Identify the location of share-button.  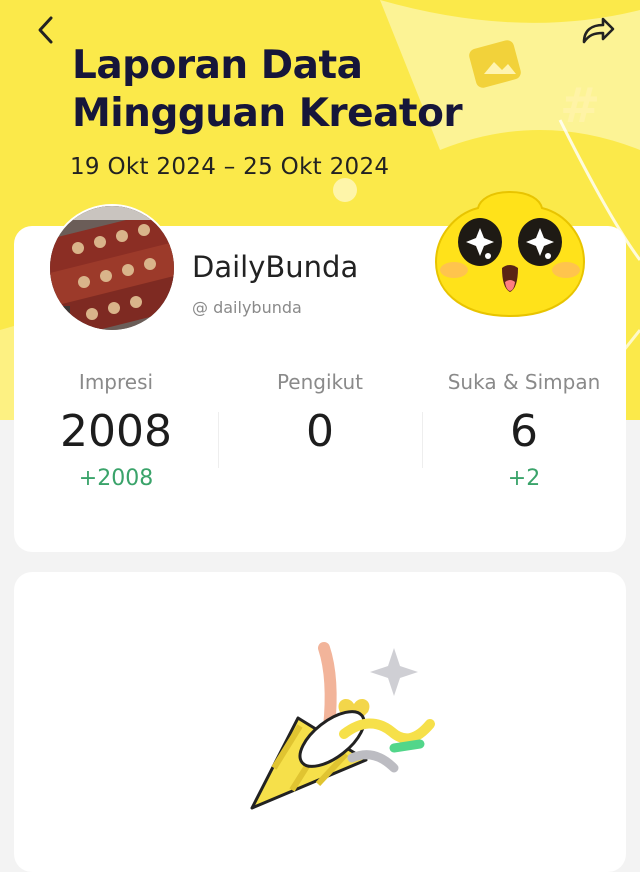
(598, 30).